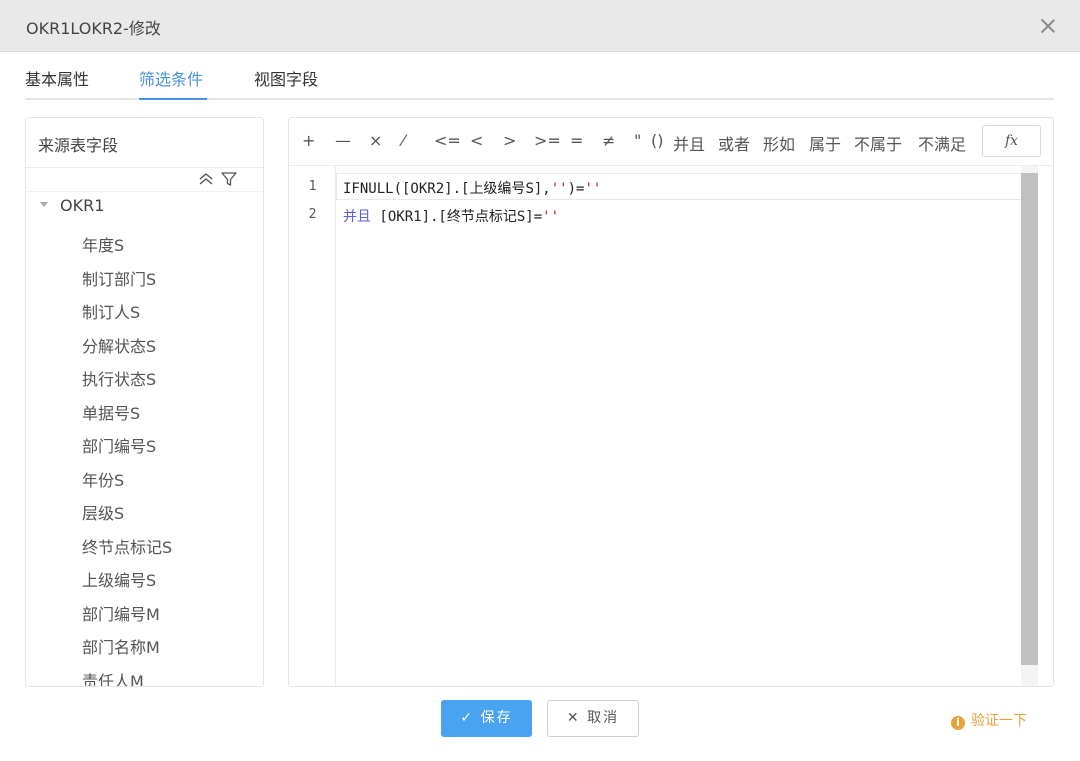 This screenshot has height=761, width=1080. Describe the element at coordinates (1011, 141) in the screenshot. I see `function-button: fx` at that location.